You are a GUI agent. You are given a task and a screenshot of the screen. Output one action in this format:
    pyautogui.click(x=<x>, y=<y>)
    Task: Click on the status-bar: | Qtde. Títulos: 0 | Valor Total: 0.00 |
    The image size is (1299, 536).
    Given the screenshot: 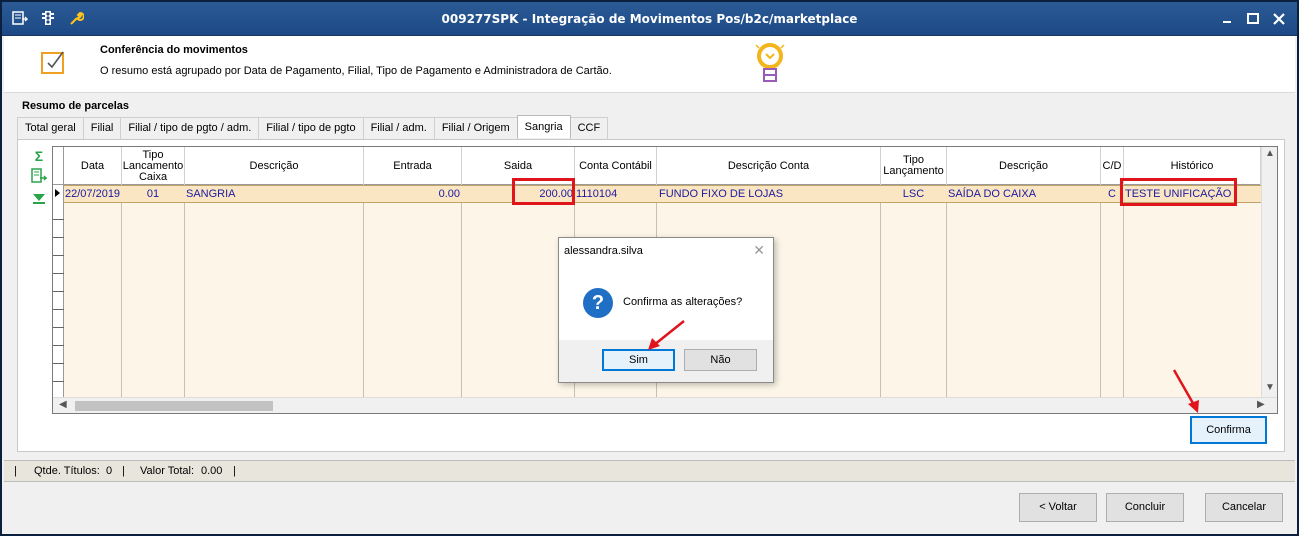 What is the action you would take?
    pyautogui.click(x=649, y=471)
    